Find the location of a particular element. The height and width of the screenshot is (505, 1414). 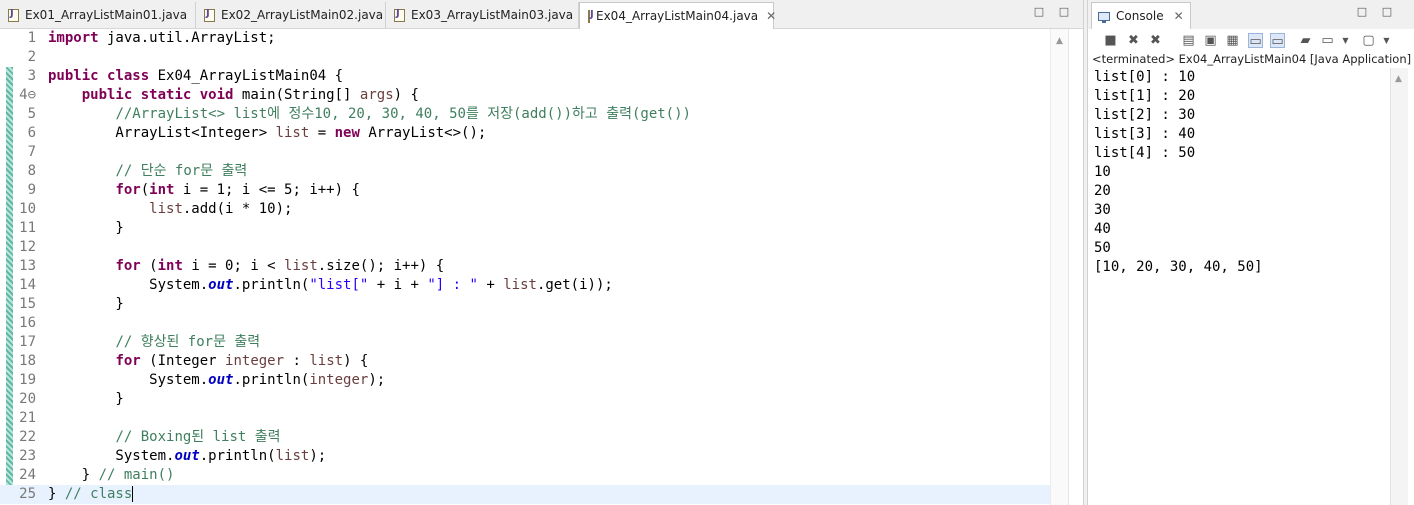

console-toolbar: ■ ✖ ✖ ▤ ▣ ▦ ▭ ▭ ▰ ▭ ▼ ▢ ▼ is located at coordinates (1251, 40).